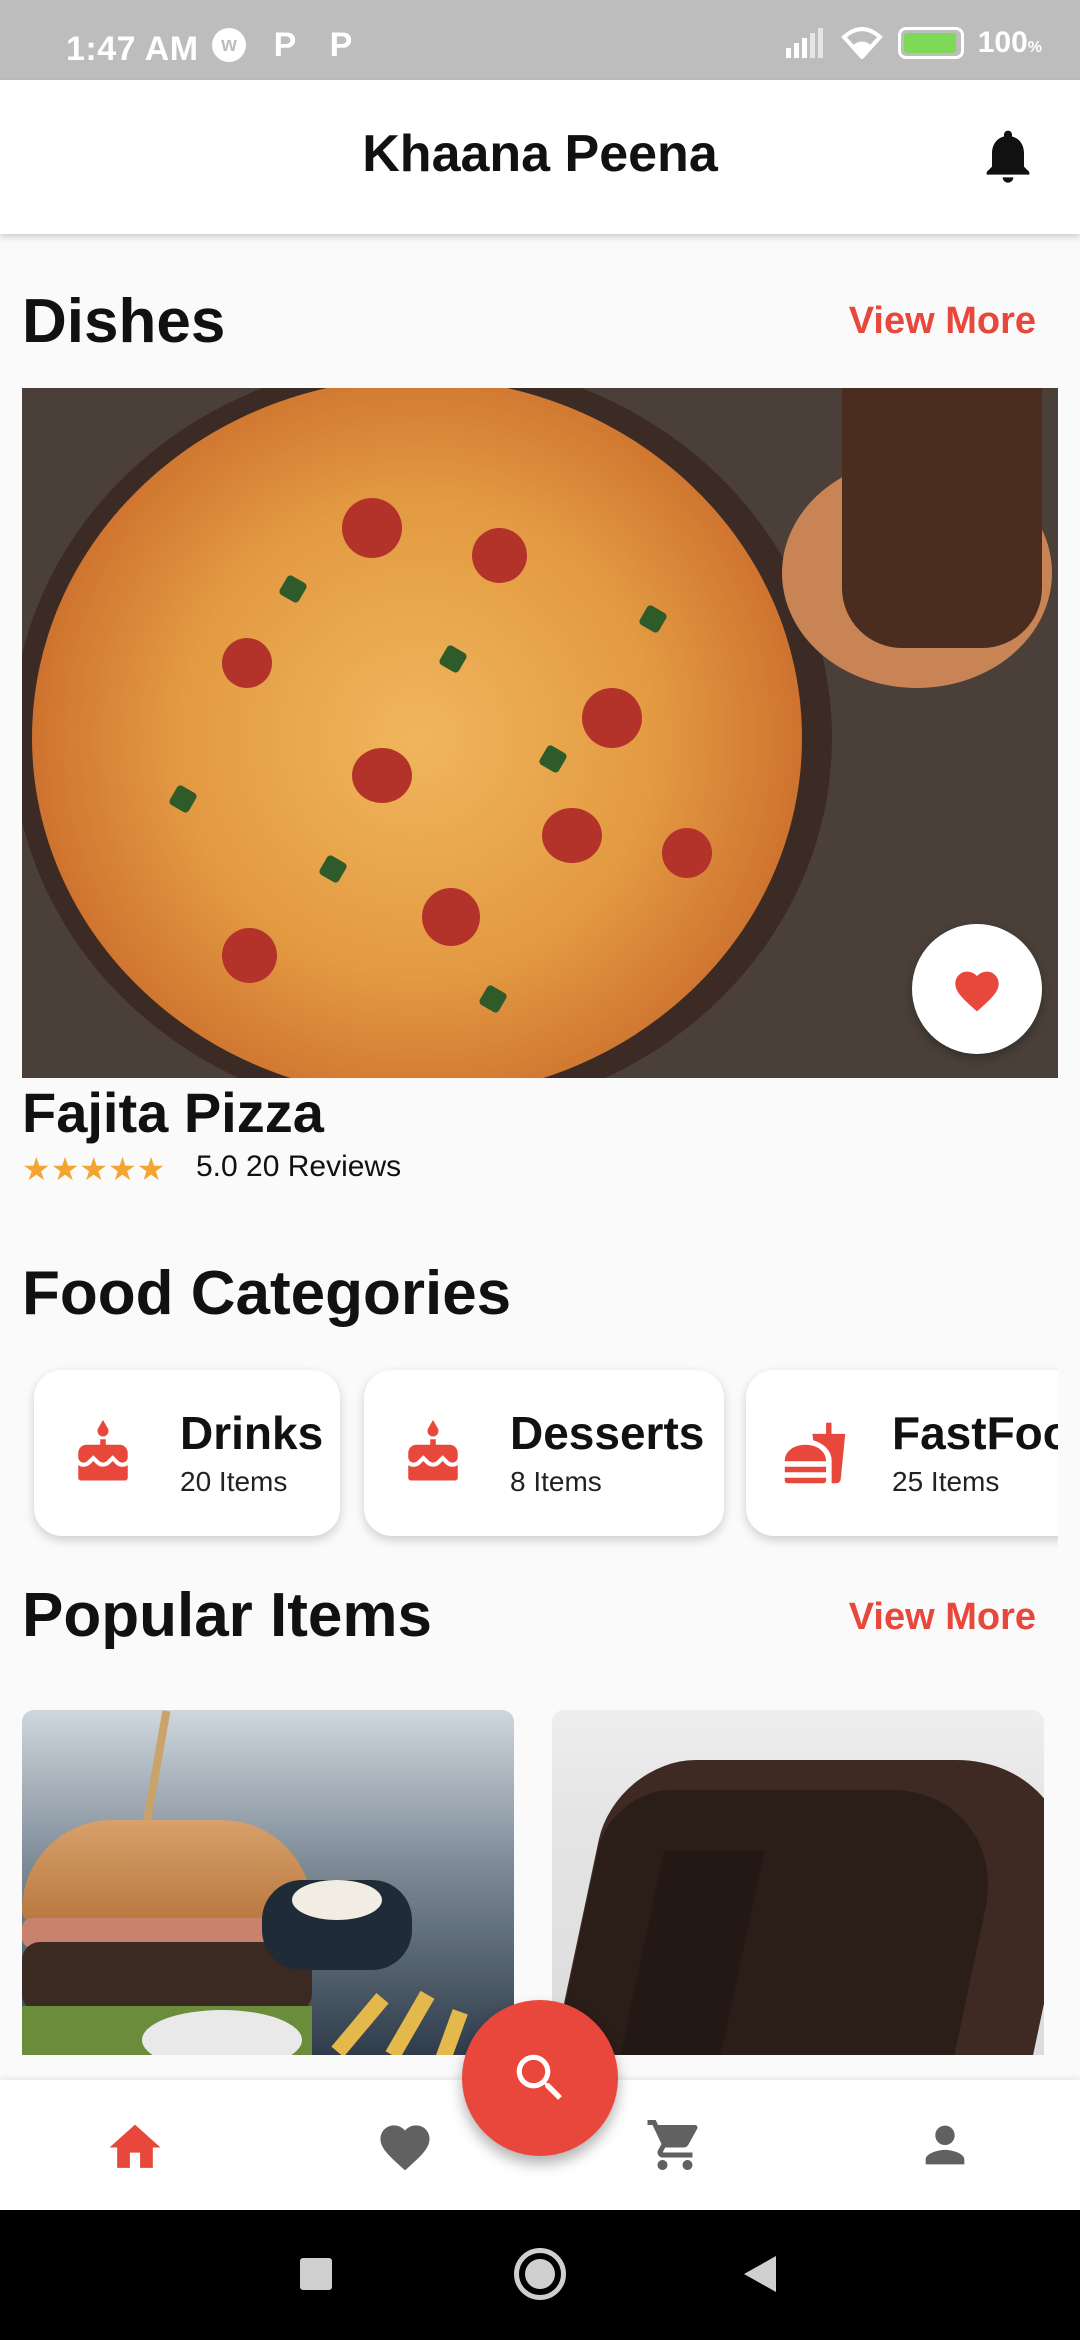  Describe the element at coordinates (173, 1112) in the screenshot. I see `featured-dish-name: Fajita Pizza` at that location.